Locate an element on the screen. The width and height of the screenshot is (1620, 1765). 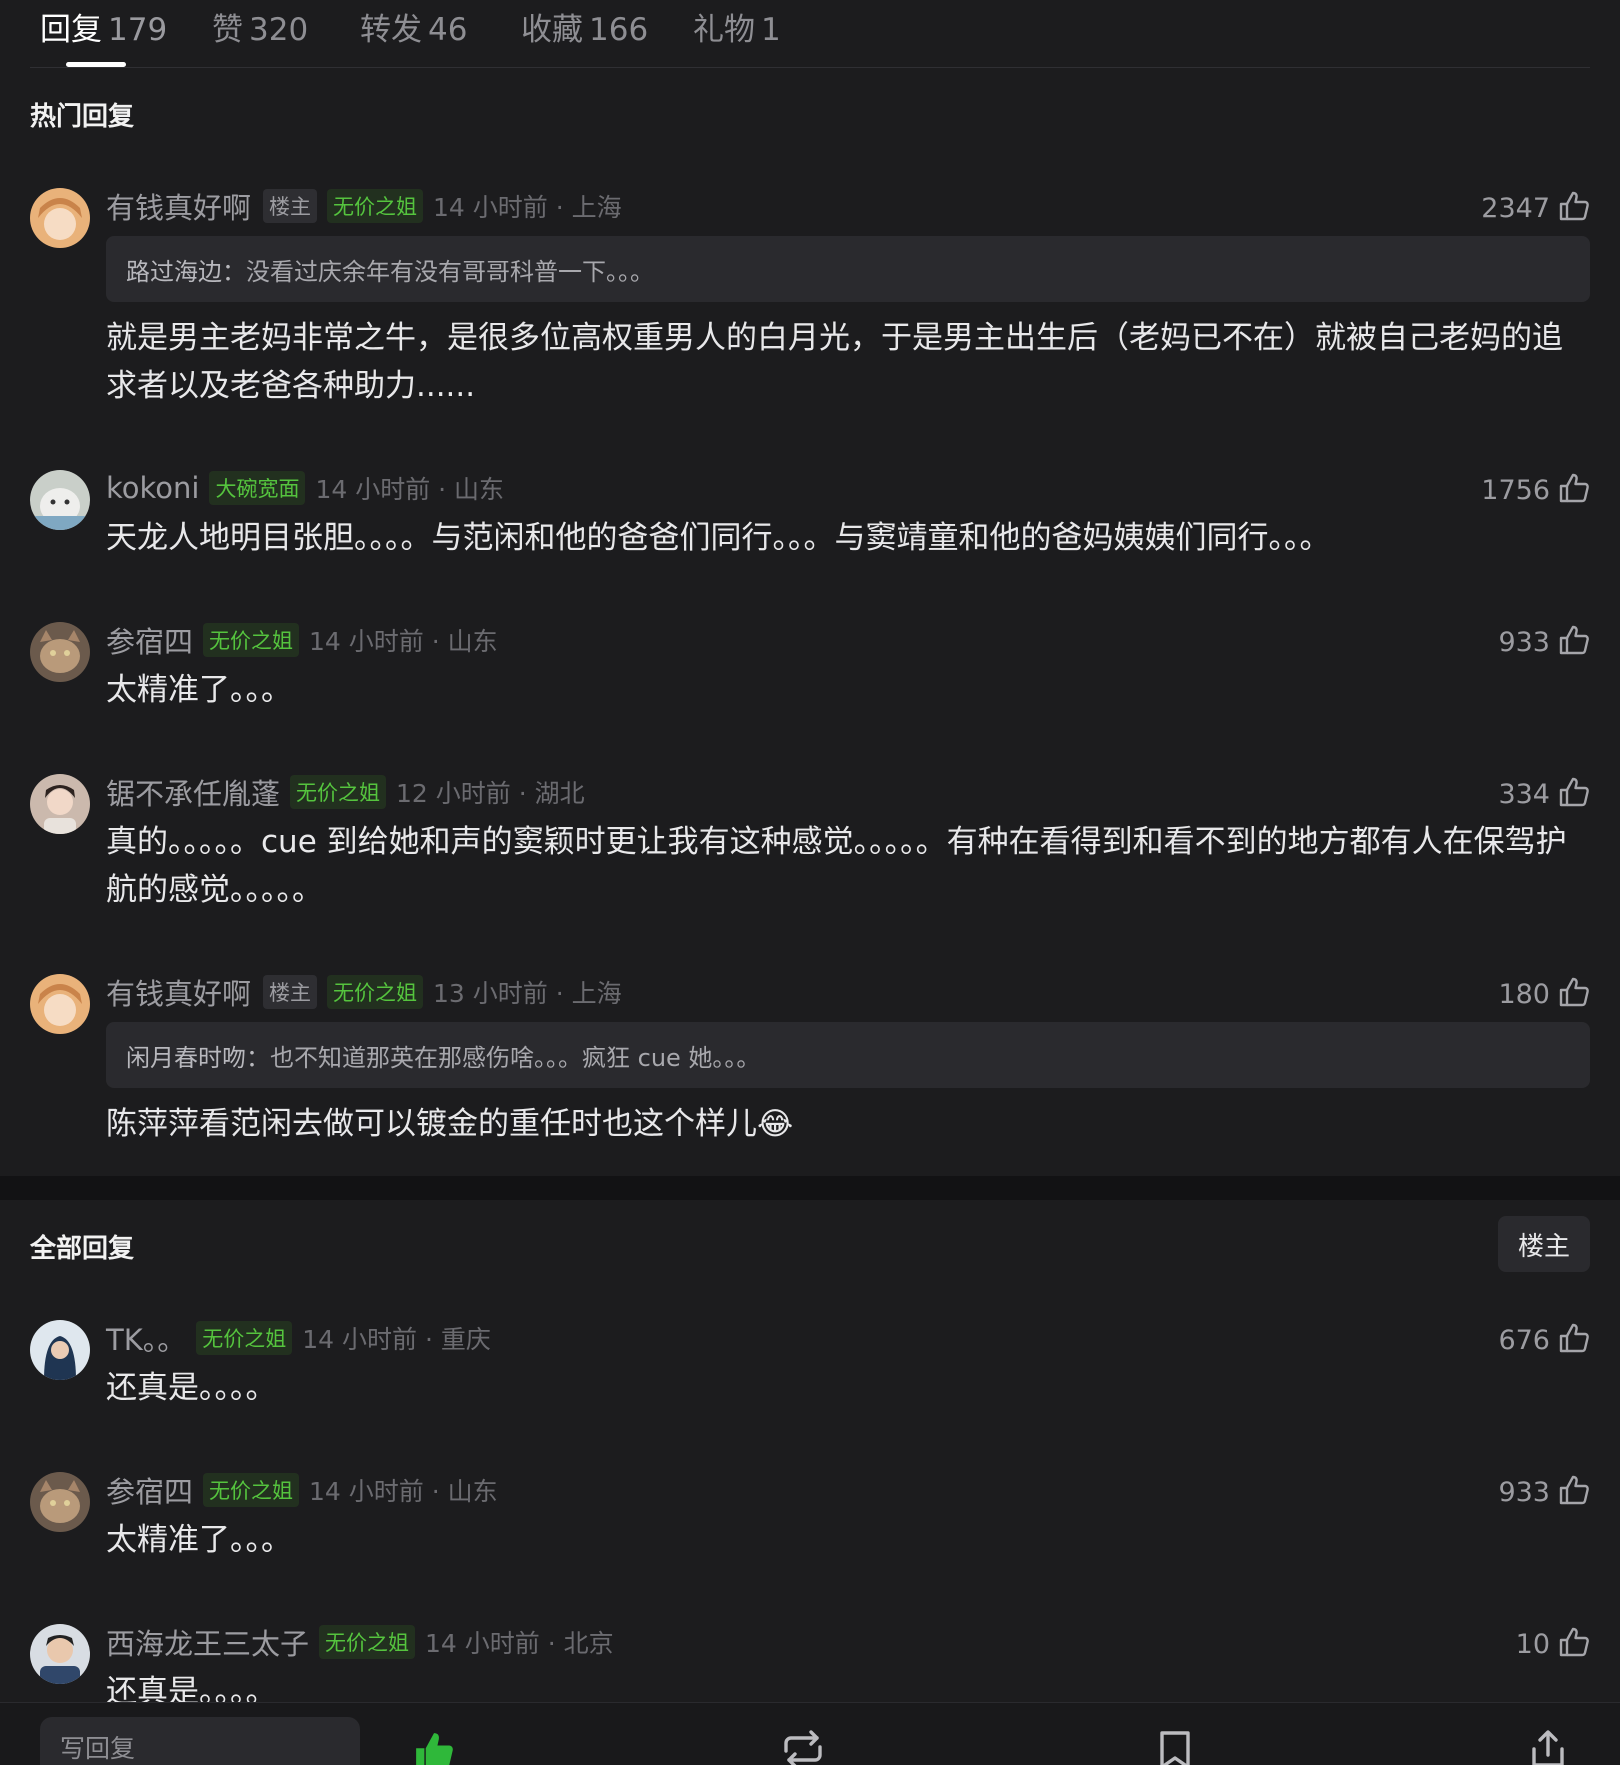
timestamp: 14 小时前 · 重庆 is located at coordinates (396, 1339).